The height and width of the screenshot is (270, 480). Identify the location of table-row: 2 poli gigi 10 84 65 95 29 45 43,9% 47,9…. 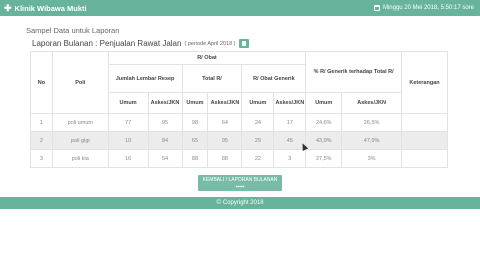
(239, 140).